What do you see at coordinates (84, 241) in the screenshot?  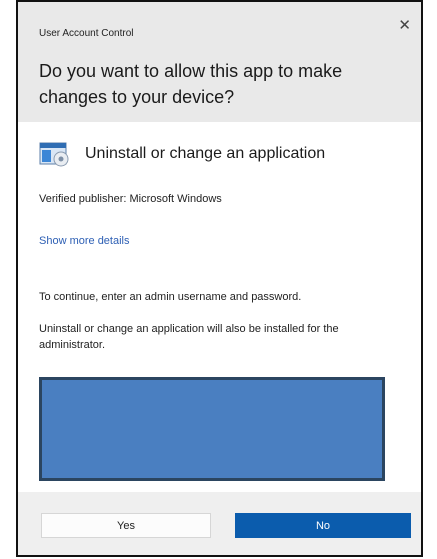 I see `show-more-details-link: Show more details` at bounding box center [84, 241].